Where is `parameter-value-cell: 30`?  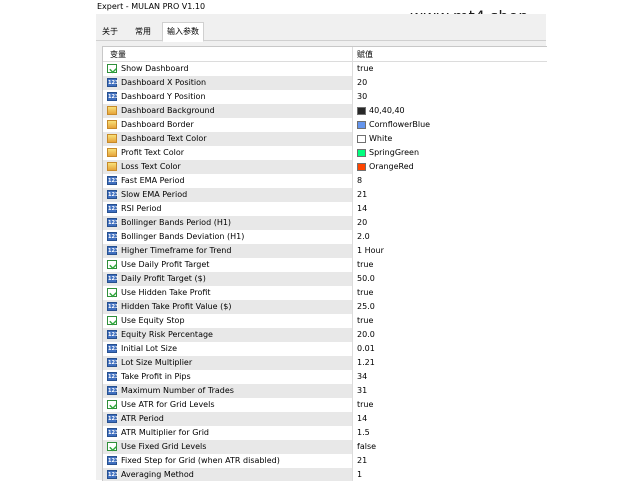
parameter-value-cell: 30 is located at coordinates (450, 97).